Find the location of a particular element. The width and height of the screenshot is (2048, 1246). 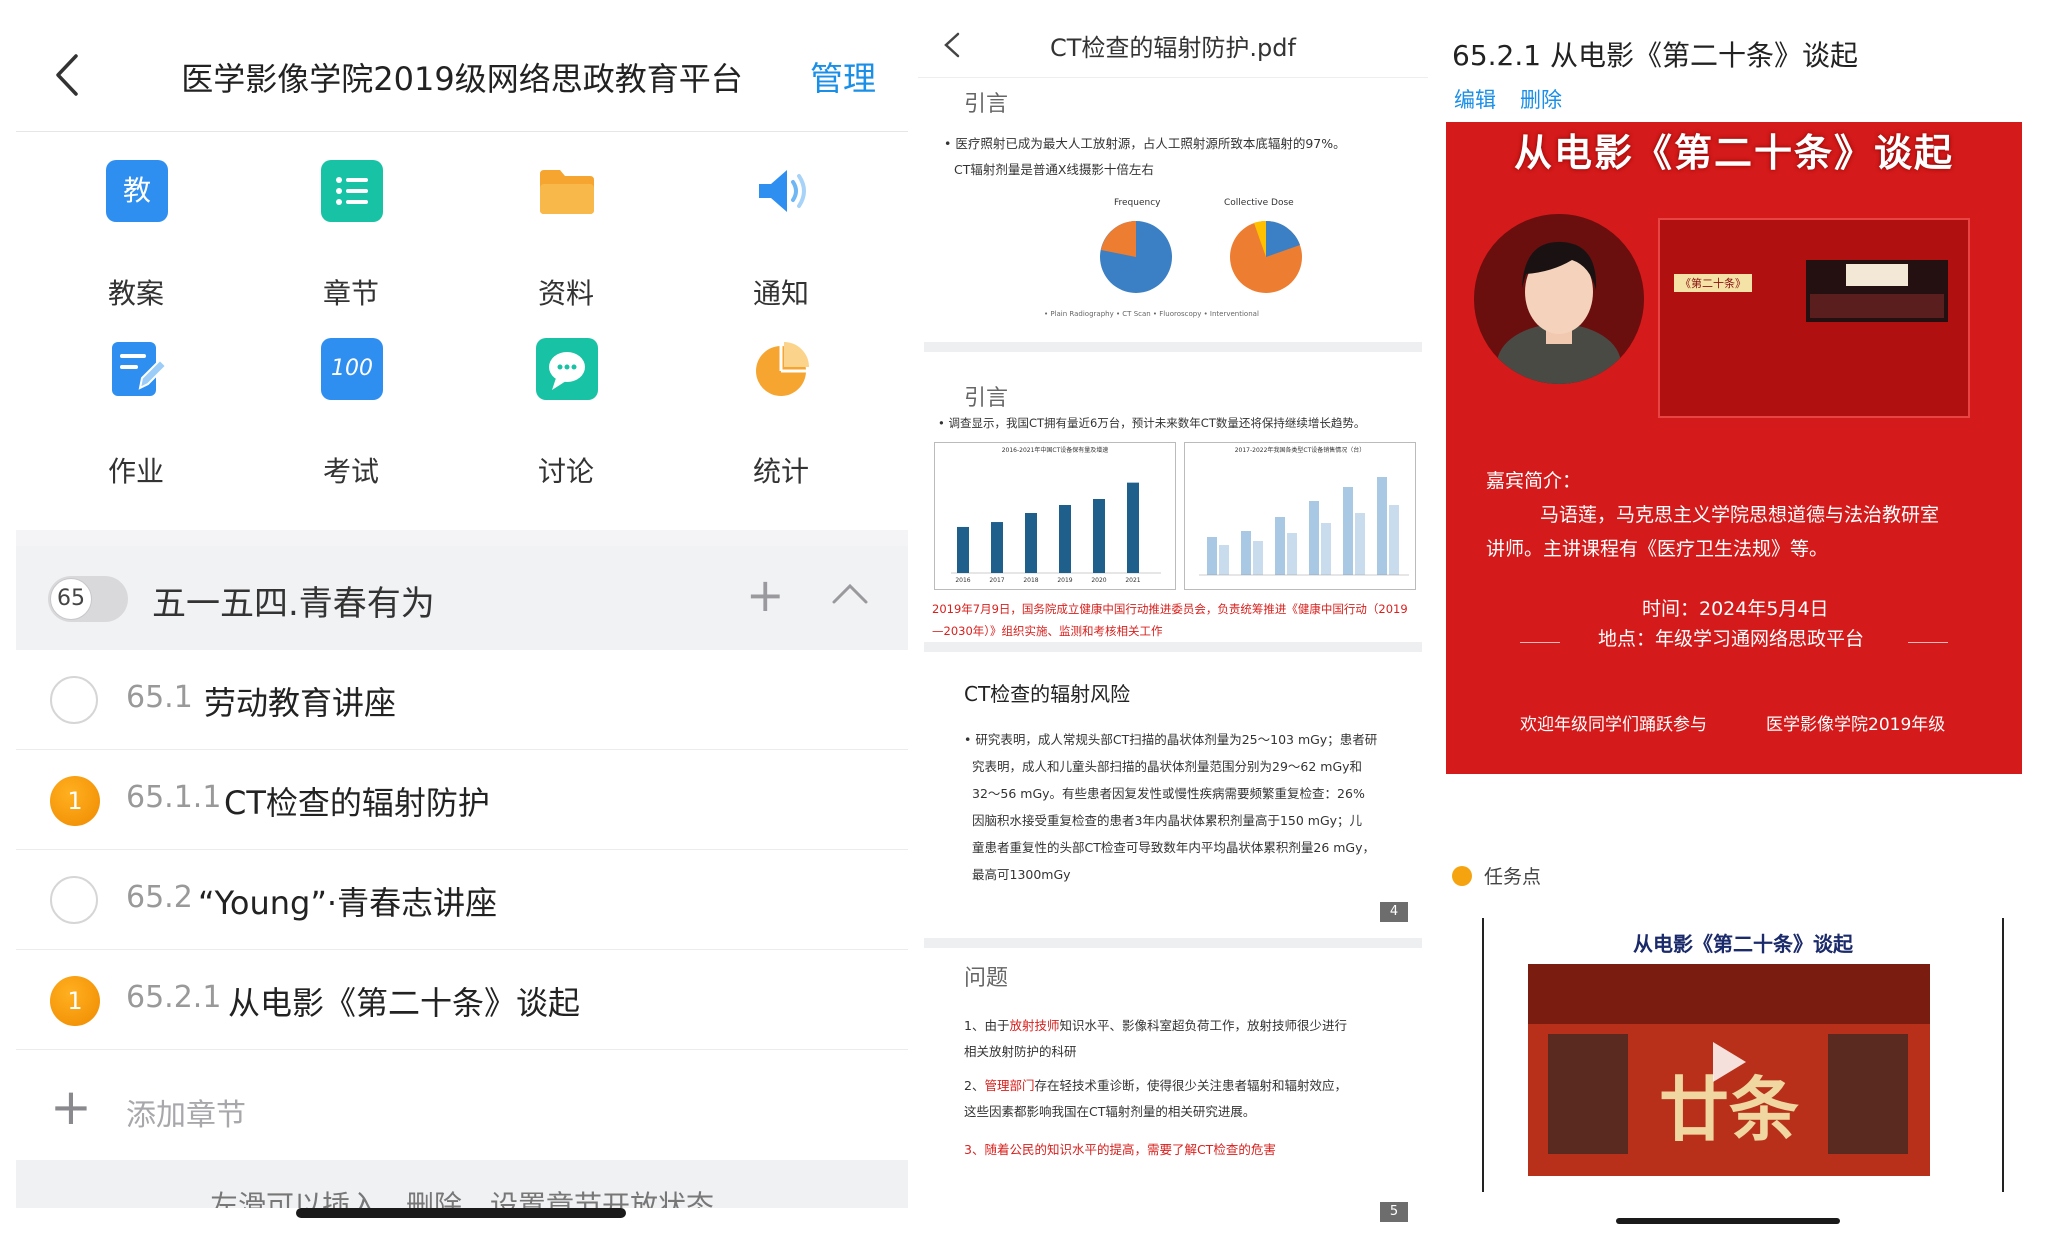

grid-label: 统计 is located at coordinates (780, 471).